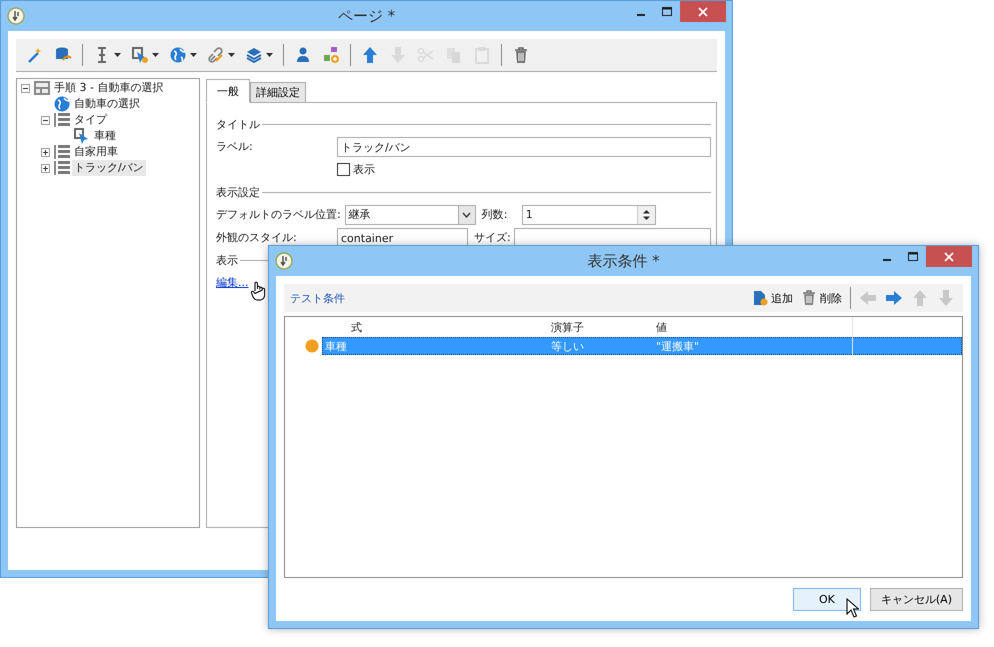  I want to click on section-heading: テスト条件, so click(317, 298).